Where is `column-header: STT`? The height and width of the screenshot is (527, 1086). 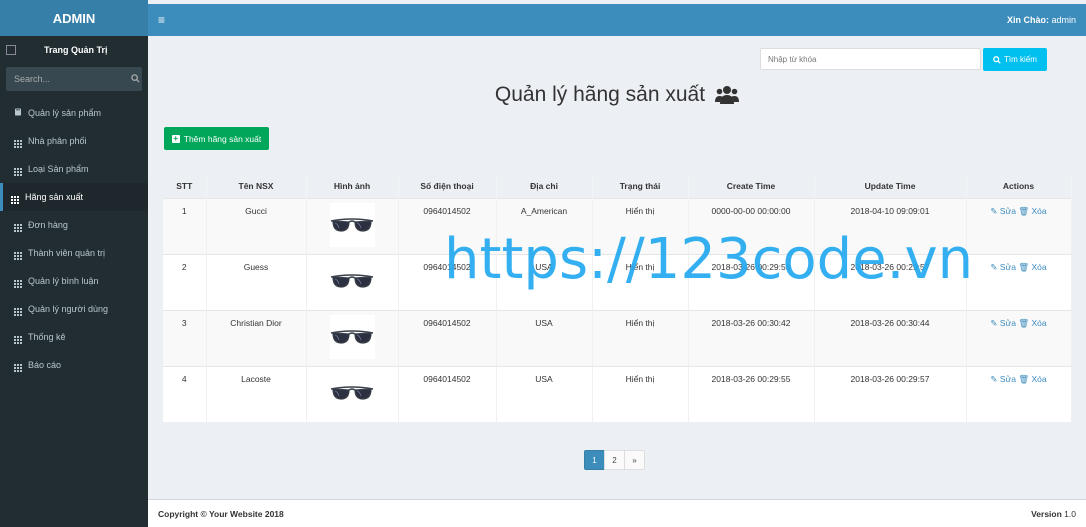
column-header: STT is located at coordinates (185, 186).